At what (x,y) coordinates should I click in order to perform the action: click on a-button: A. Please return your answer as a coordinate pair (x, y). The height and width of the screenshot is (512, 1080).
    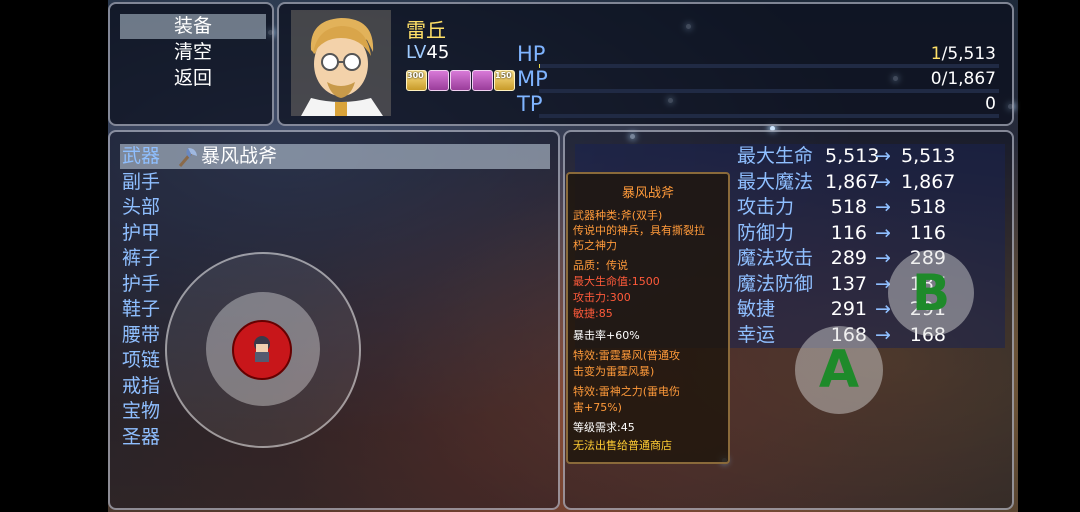
    Looking at the image, I should click on (839, 370).